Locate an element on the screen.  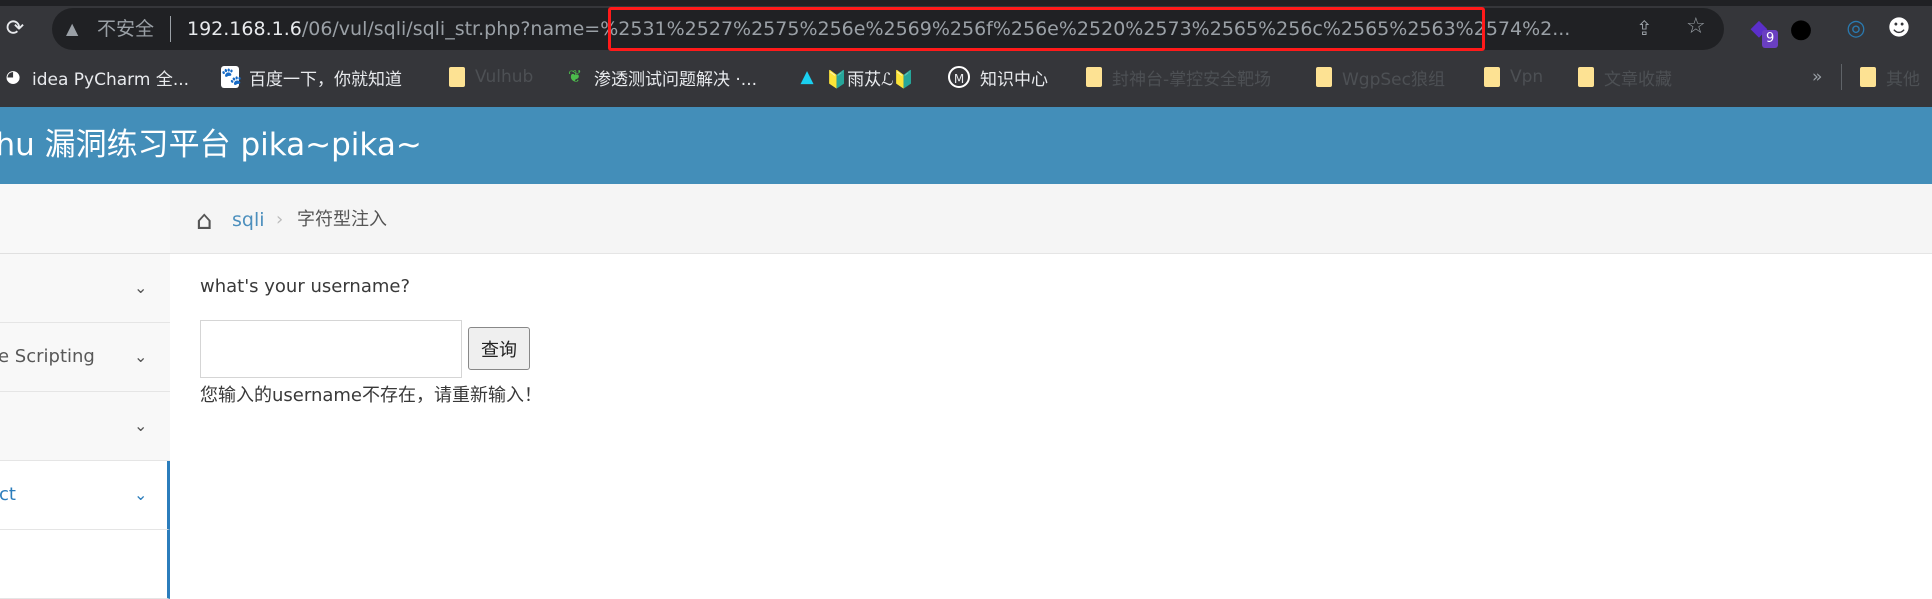
extension-ring-icon: ● is located at coordinates (1801, 29).